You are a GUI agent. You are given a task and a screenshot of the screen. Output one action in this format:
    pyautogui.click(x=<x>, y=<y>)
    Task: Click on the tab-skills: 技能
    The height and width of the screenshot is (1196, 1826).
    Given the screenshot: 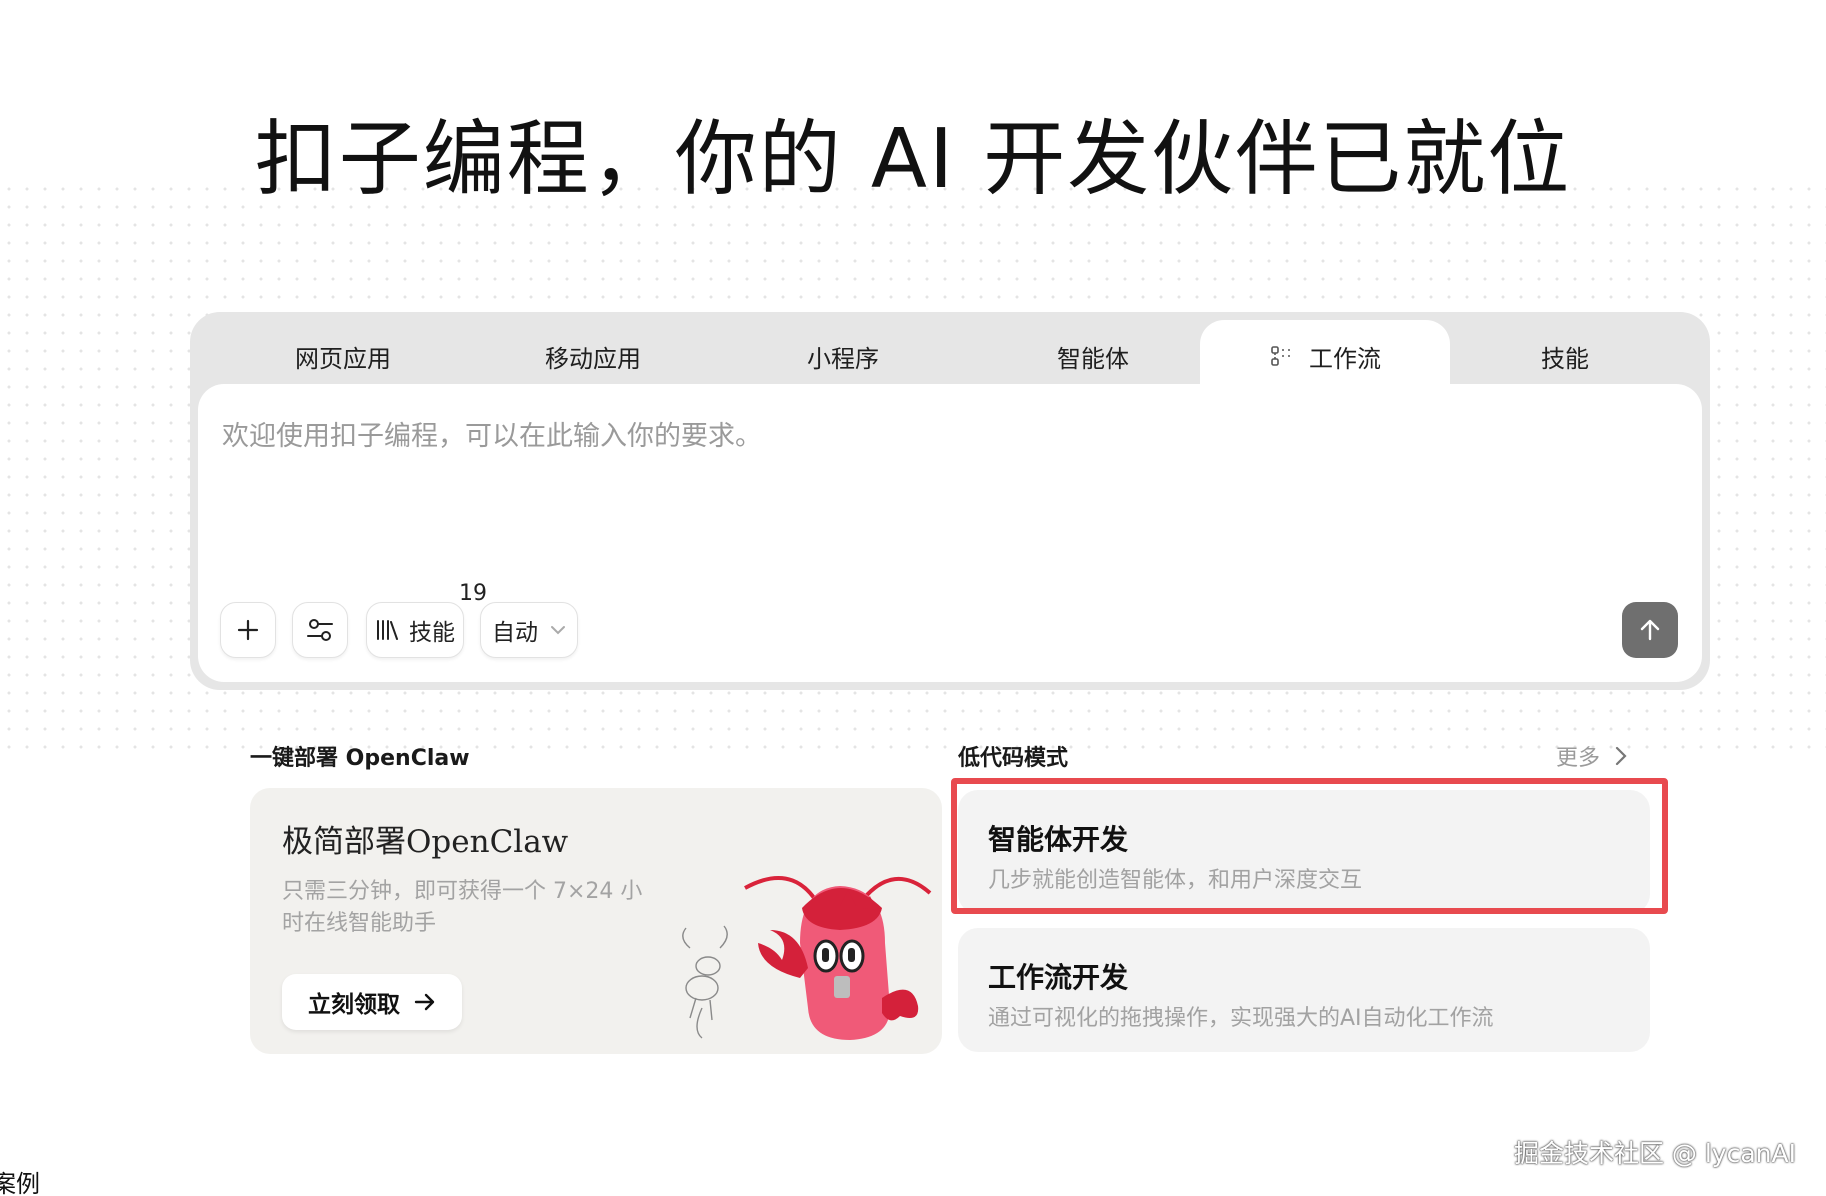 What is the action you would take?
    pyautogui.click(x=1565, y=356)
    